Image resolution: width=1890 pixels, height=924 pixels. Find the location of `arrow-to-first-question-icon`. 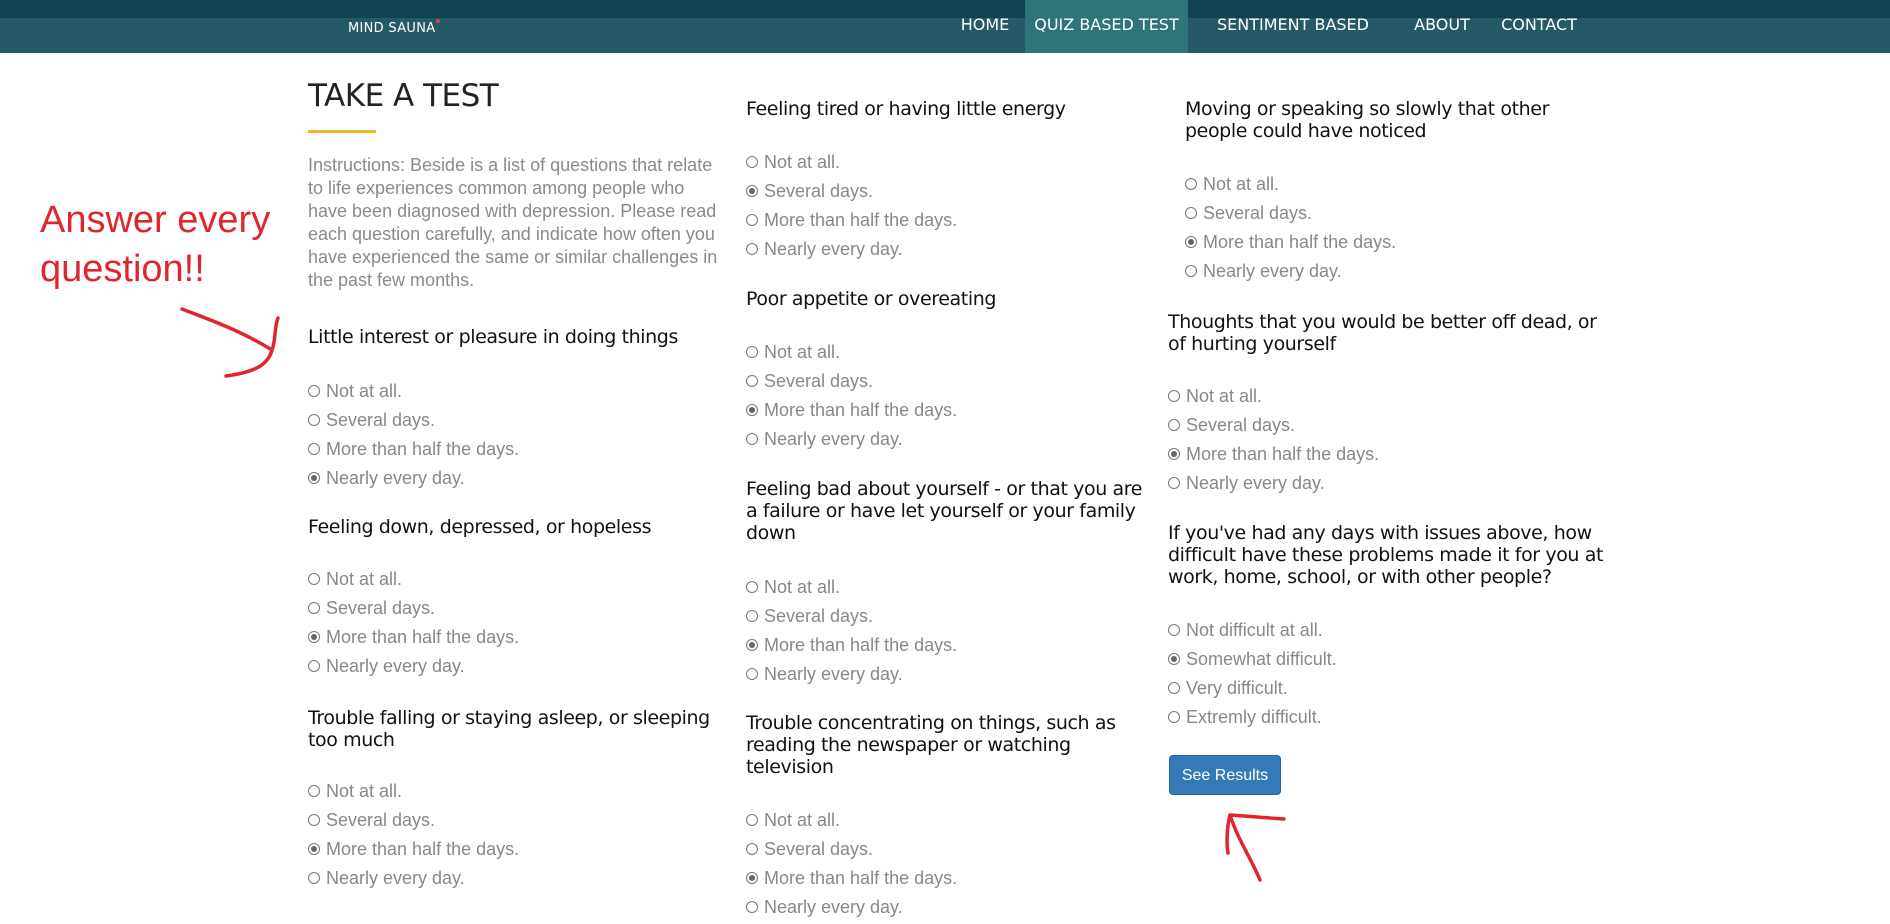

arrow-to-first-question-icon is located at coordinates (230, 342).